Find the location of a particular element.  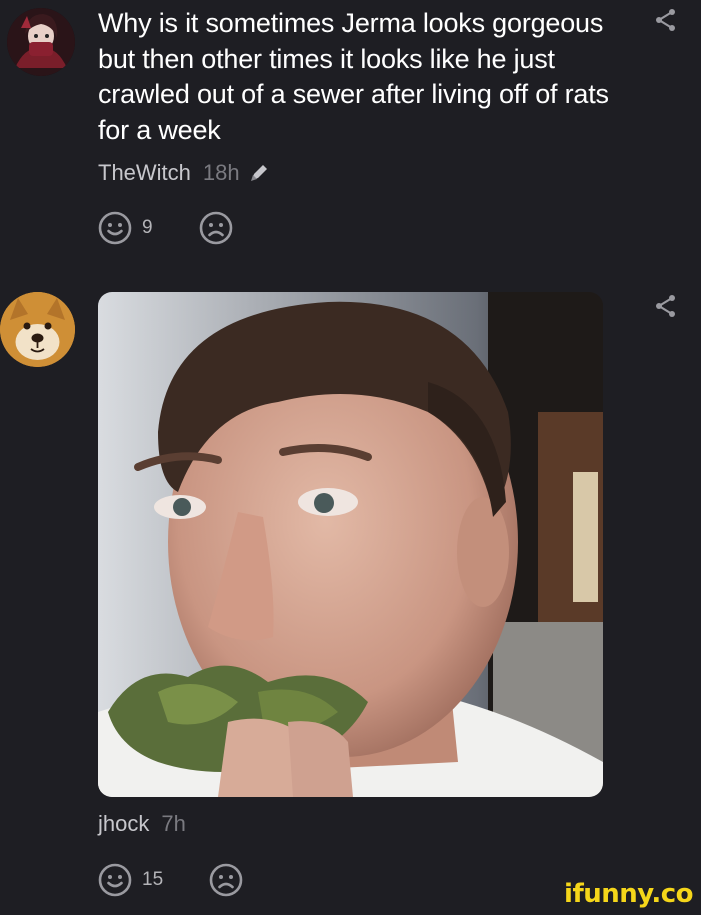

comment-meta: jhock 7h is located at coordinates (142, 824).